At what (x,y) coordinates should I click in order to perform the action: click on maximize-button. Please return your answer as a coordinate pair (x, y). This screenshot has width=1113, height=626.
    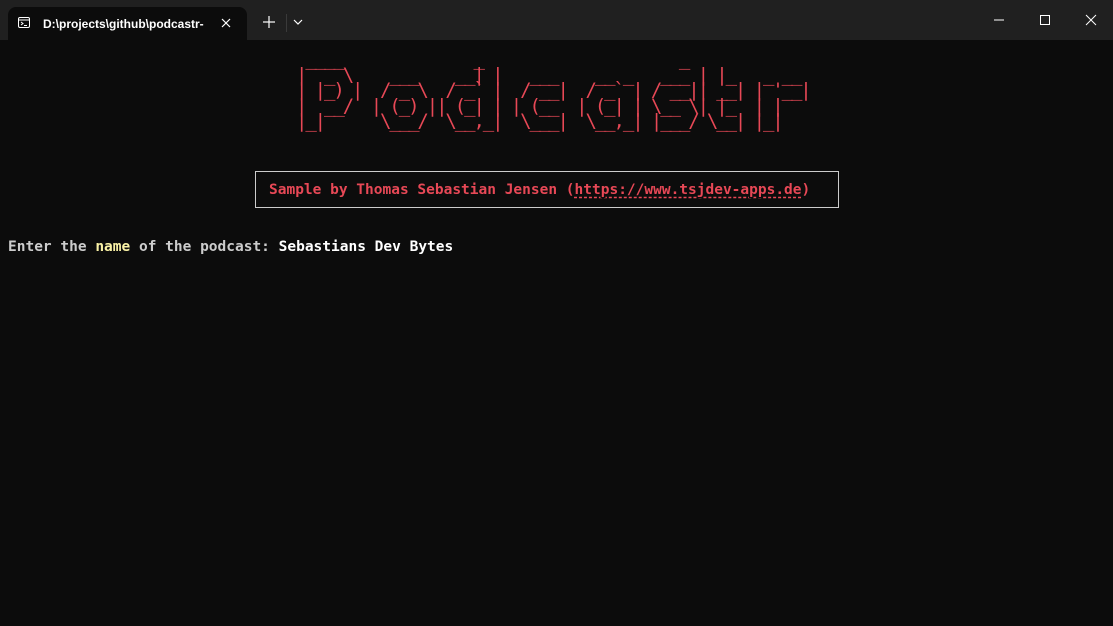
    Looking at the image, I should click on (1044, 20).